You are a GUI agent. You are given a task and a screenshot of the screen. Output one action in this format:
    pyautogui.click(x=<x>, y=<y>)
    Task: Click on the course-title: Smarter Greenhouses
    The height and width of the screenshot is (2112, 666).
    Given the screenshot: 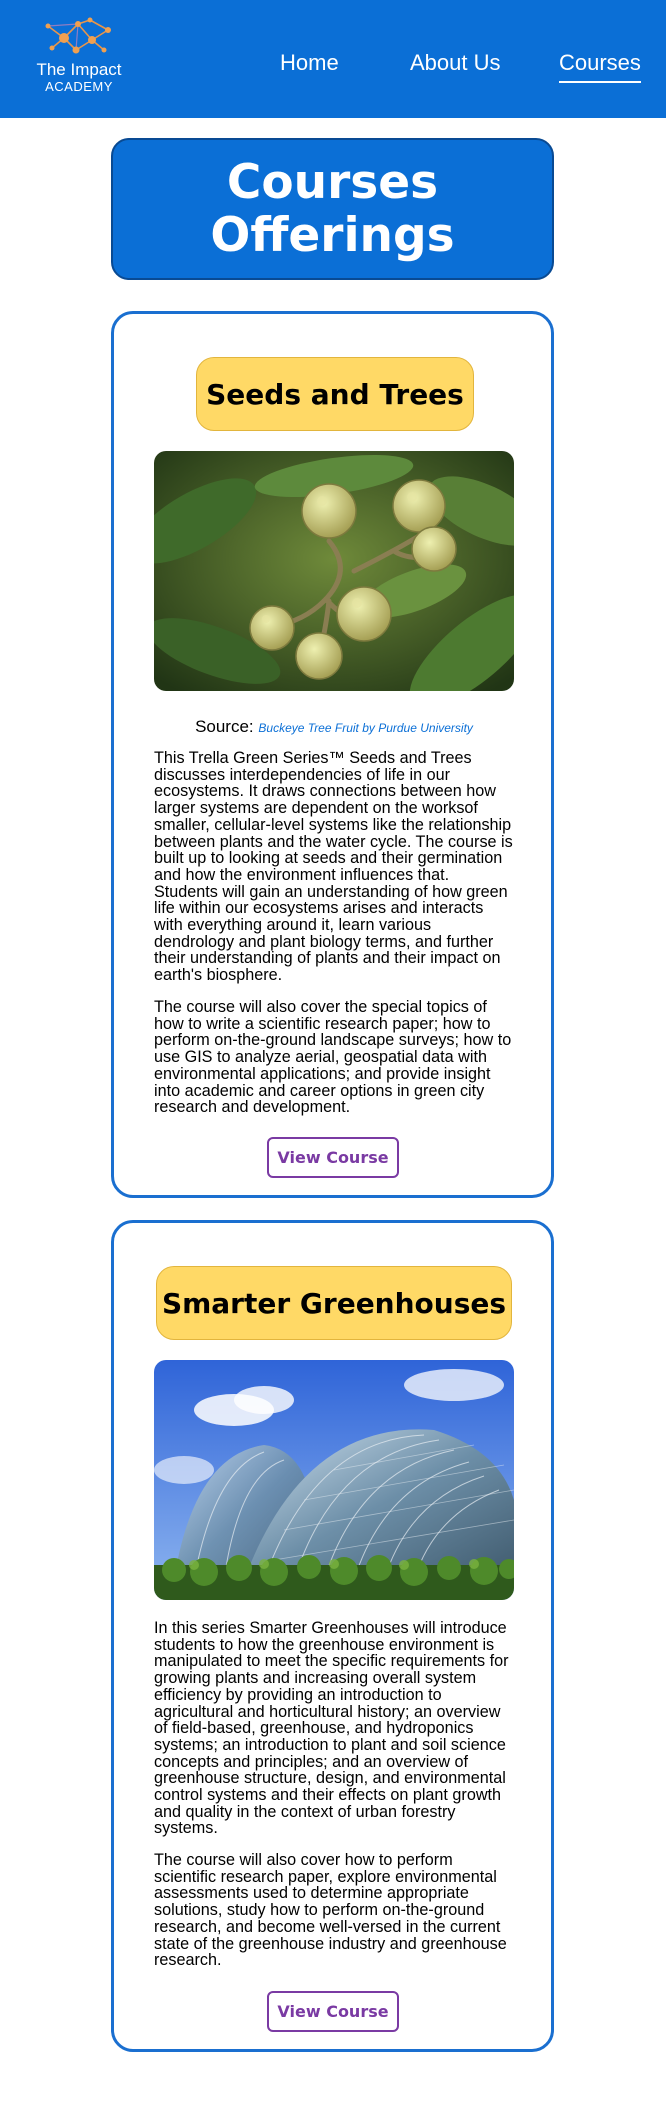 What is the action you would take?
    pyautogui.click(x=334, y=1303)
    